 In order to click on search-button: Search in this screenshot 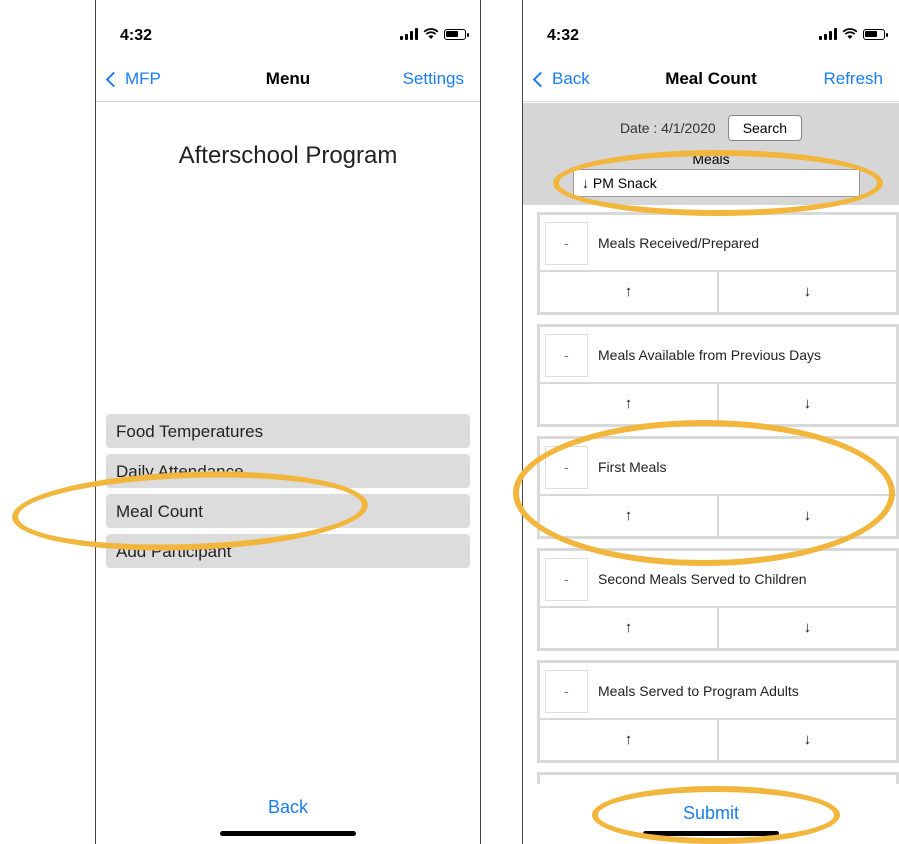, I will do `click(765, 128)`.